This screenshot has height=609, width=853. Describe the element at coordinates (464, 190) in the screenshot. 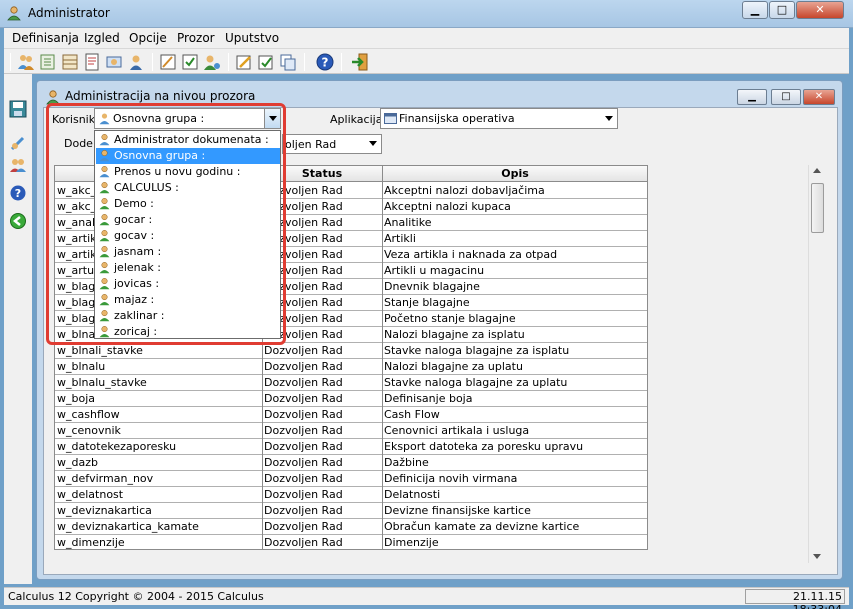

I see `cell-opis: Akceptni nalozi dobavljačima` at that location.